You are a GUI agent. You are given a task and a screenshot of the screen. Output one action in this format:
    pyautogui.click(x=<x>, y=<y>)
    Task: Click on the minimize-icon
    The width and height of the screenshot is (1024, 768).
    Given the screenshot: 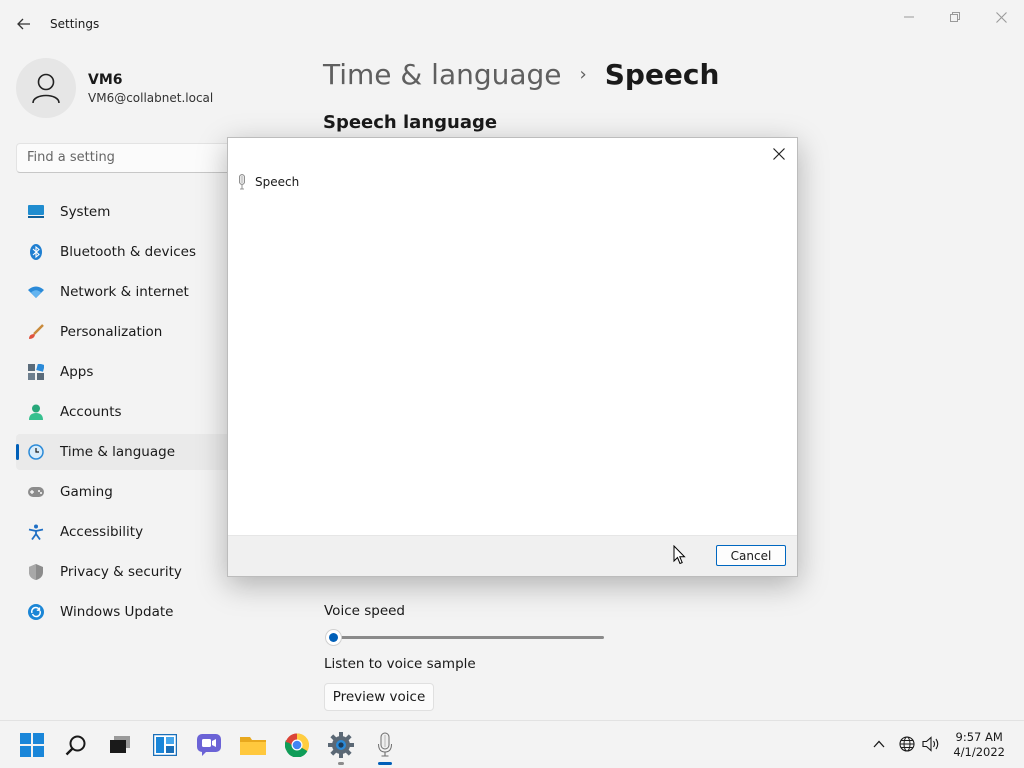 What is the action you would take?
    pyautogui.click(x=909, y=17)
    